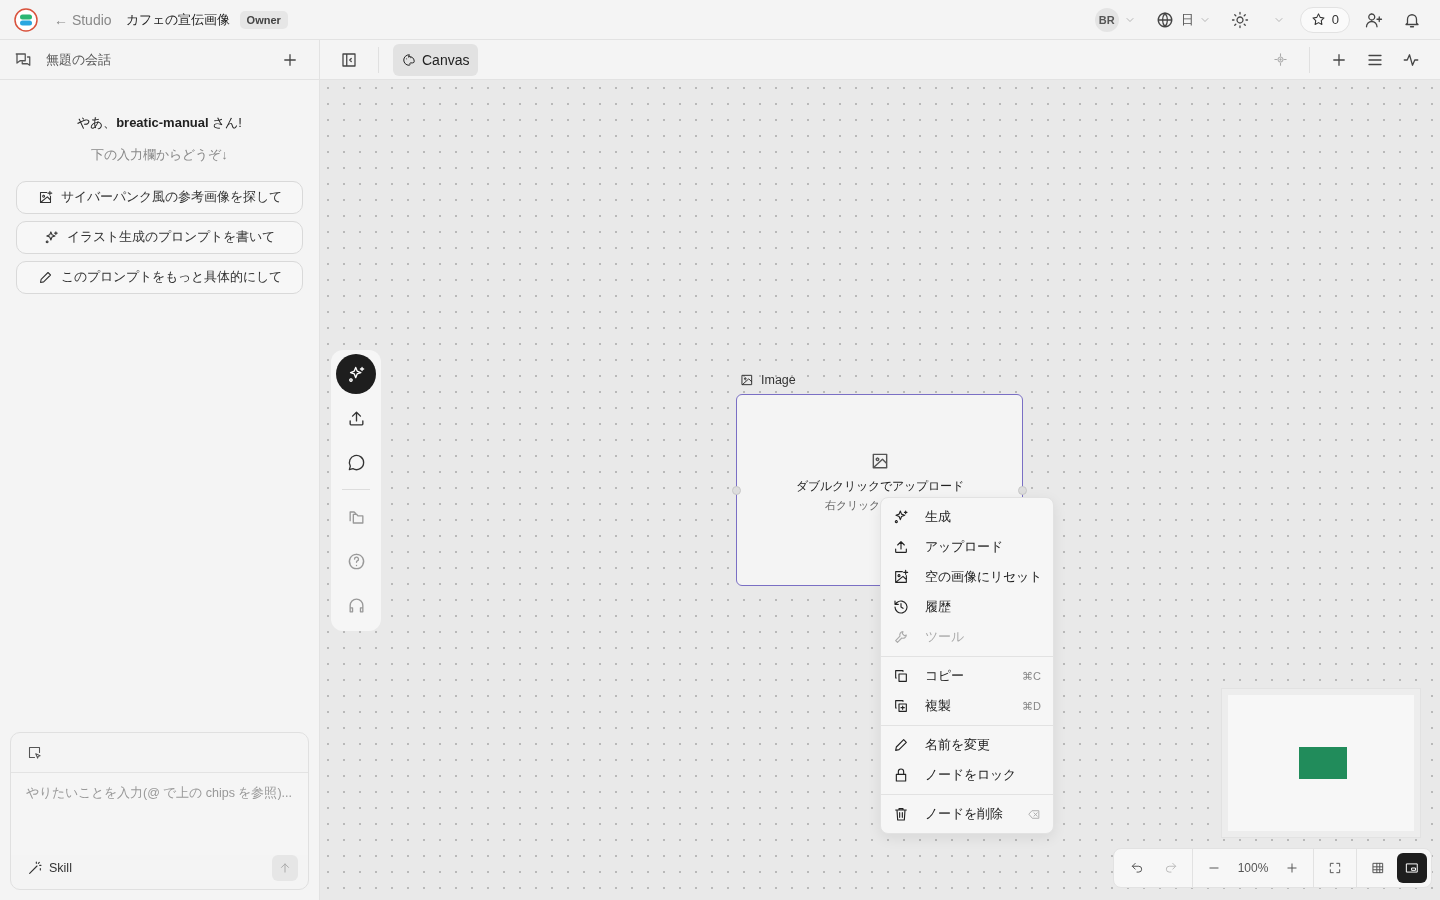 The width and height of the screenshot is (1440, 900). Describe the element at coordinates (1280, 59) in the screenshot. I see `target-icon` at that location.